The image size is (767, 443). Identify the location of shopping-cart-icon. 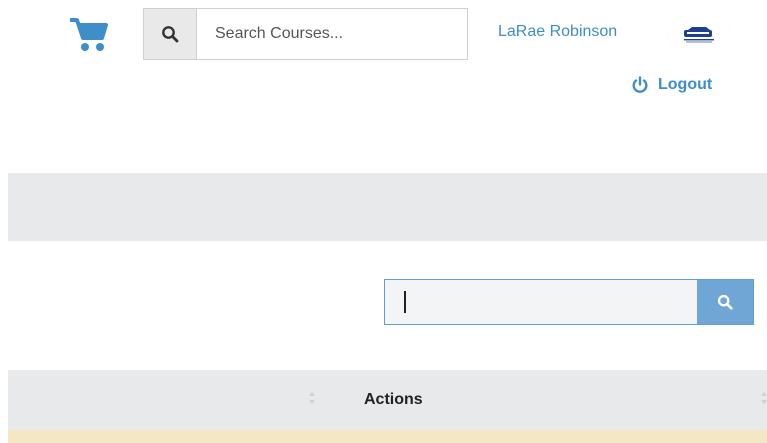
(88, 34).